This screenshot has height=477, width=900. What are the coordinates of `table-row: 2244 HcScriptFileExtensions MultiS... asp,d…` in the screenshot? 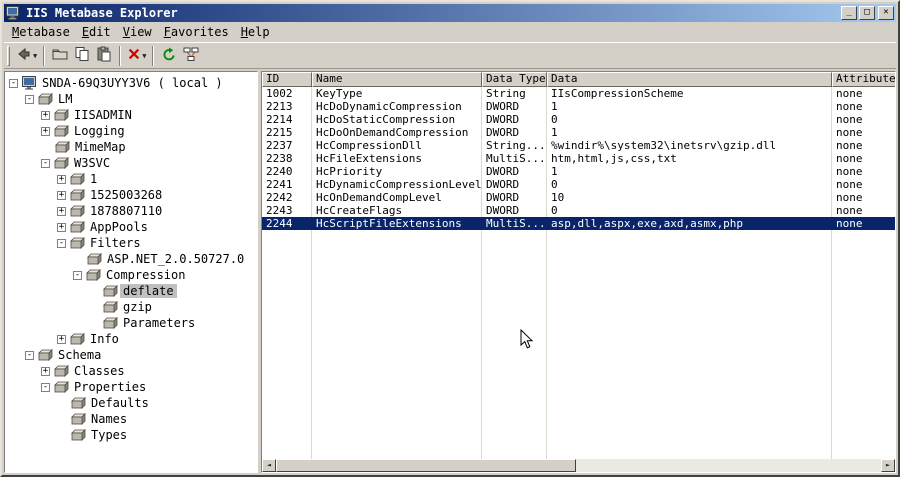 It's located at (578, 223).